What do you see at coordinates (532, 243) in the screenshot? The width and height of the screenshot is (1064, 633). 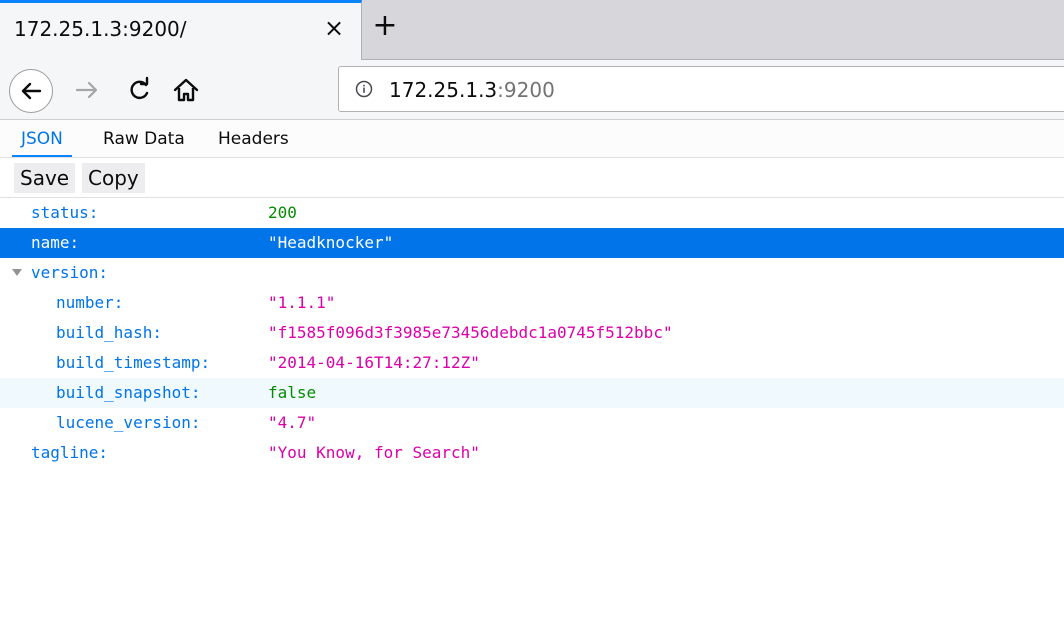 I see `tree-row-name: name: "Headknocker"` at bounding box center [532, 243].